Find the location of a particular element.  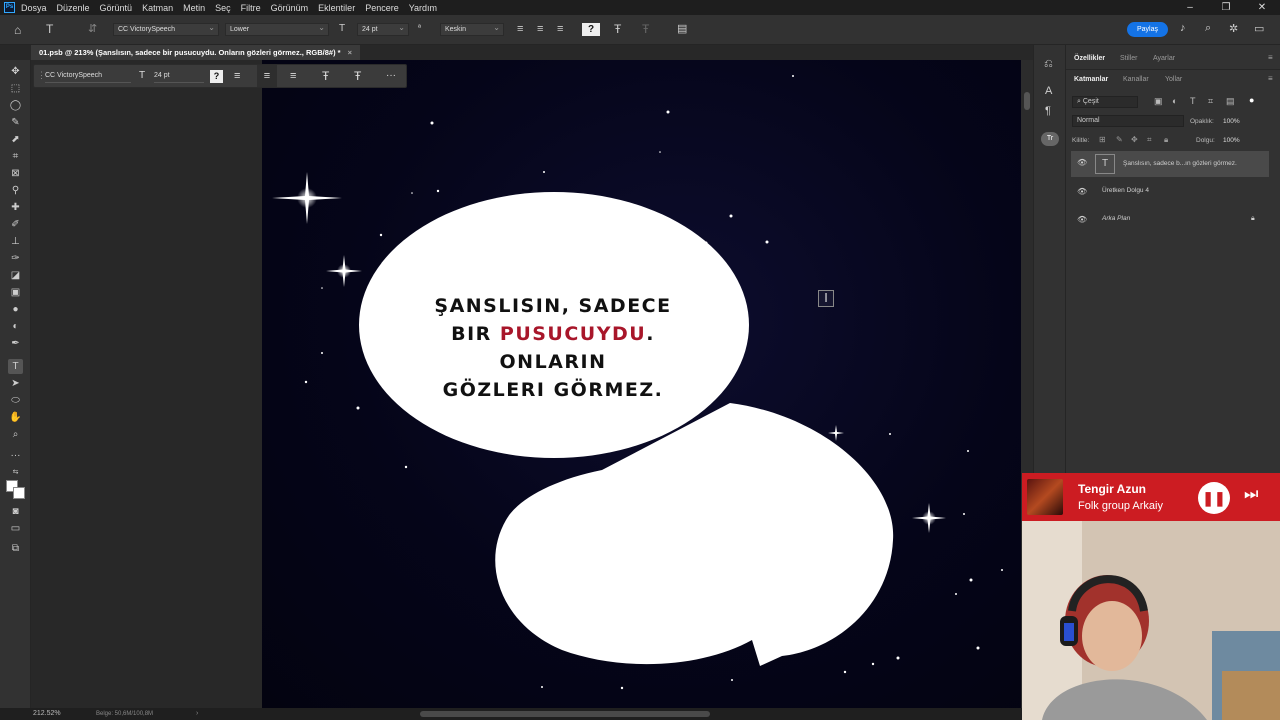

ctx-text-color-icon: ? is located at coordinates (216, 76).